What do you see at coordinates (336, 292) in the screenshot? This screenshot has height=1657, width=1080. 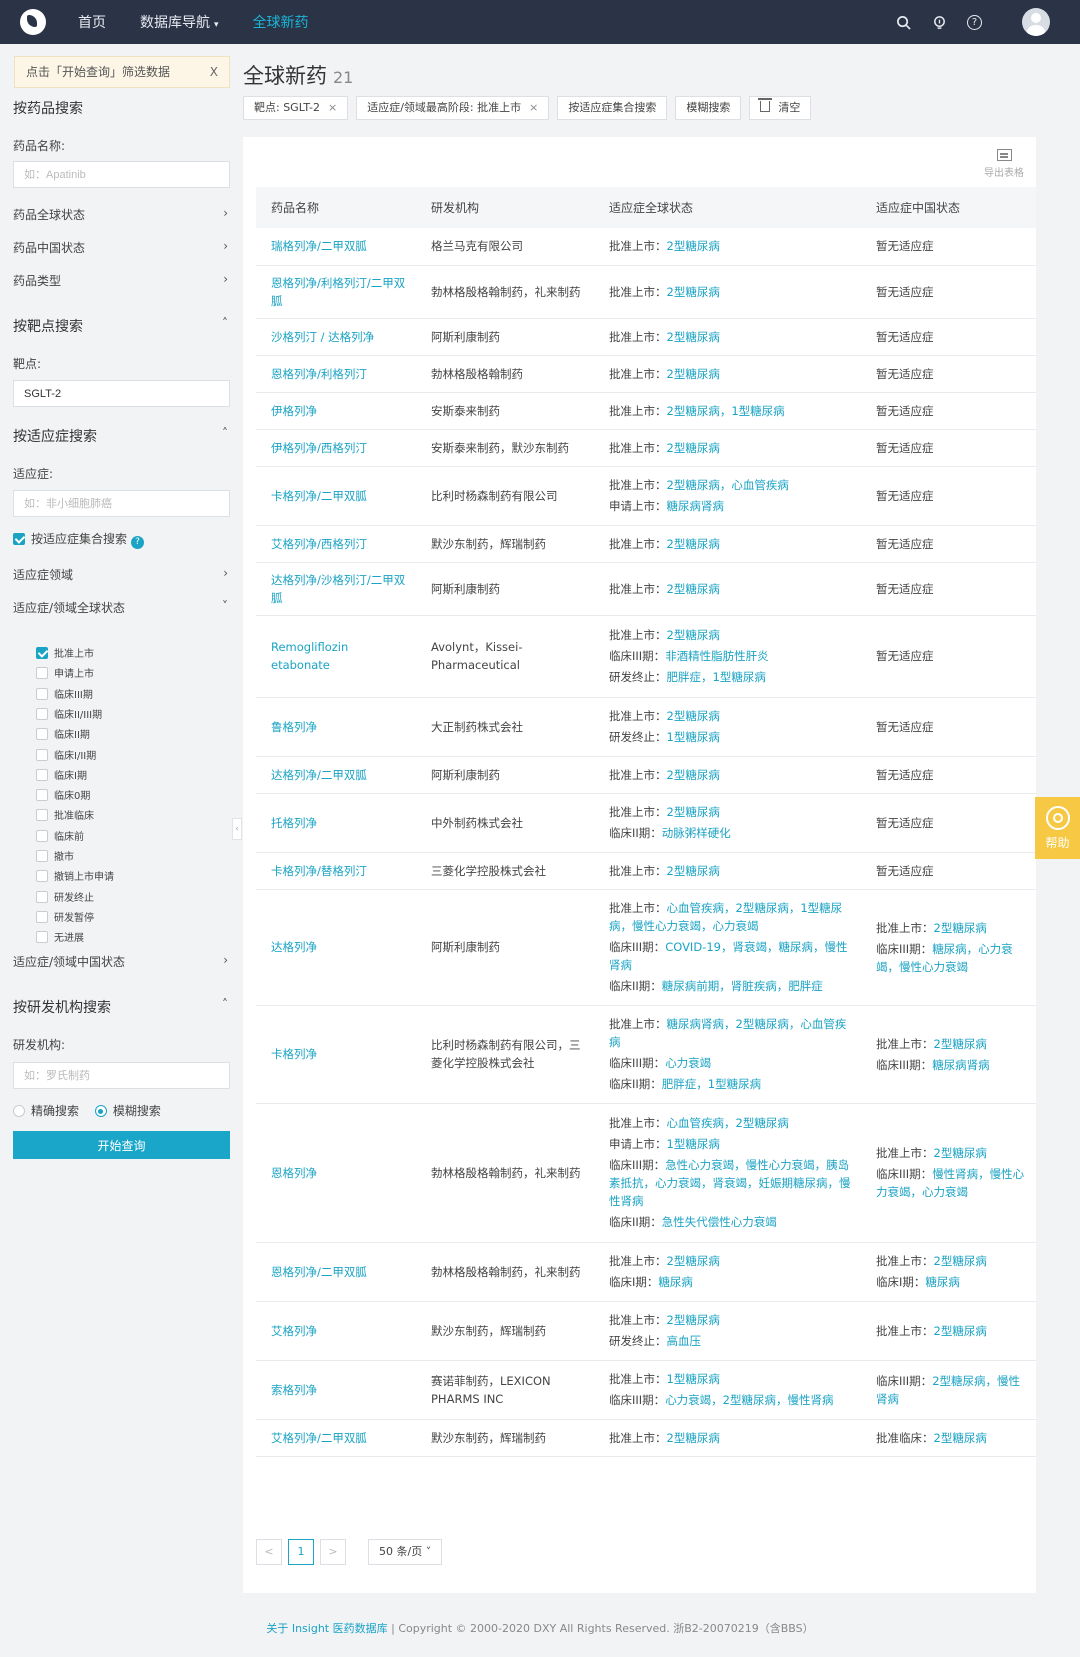 I see `drug-name-link: 恩格列净/利格列汀/二甲双胍` at bounding box center [336, 292].